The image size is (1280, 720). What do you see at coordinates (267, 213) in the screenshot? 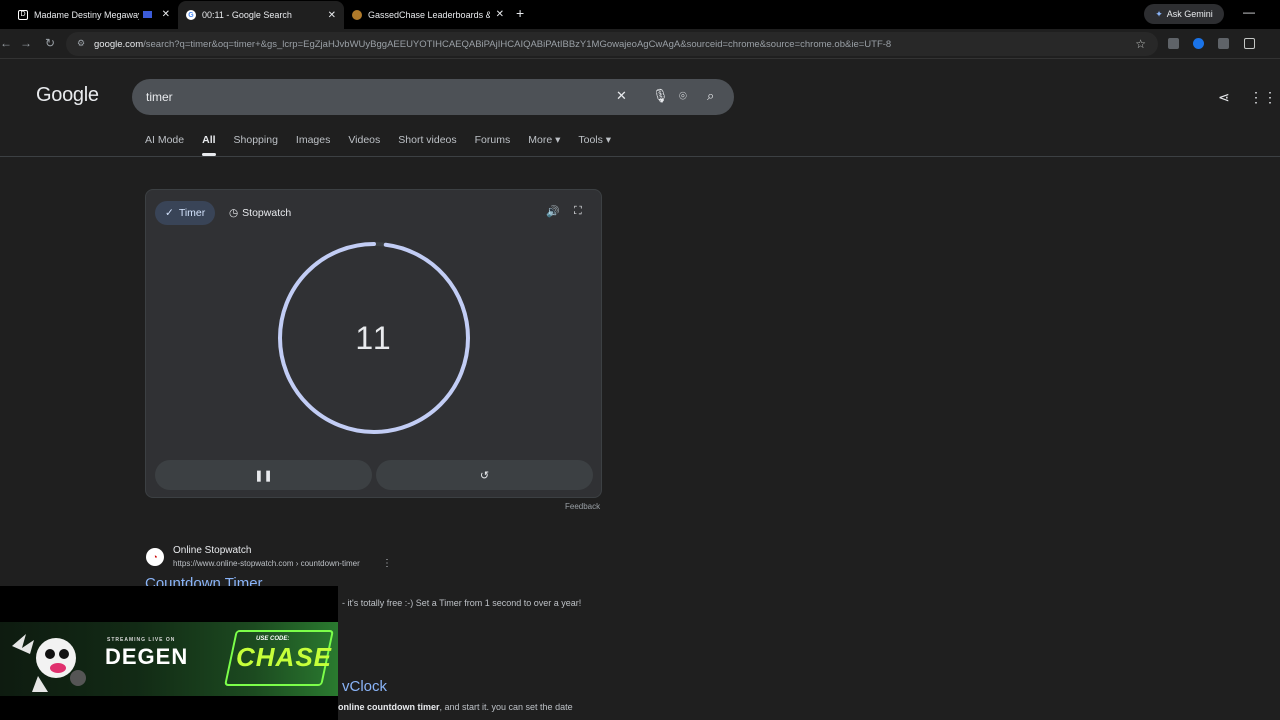
I see `stopwatch-mode-label: Stopwatch` at bounding box center [267, 213].